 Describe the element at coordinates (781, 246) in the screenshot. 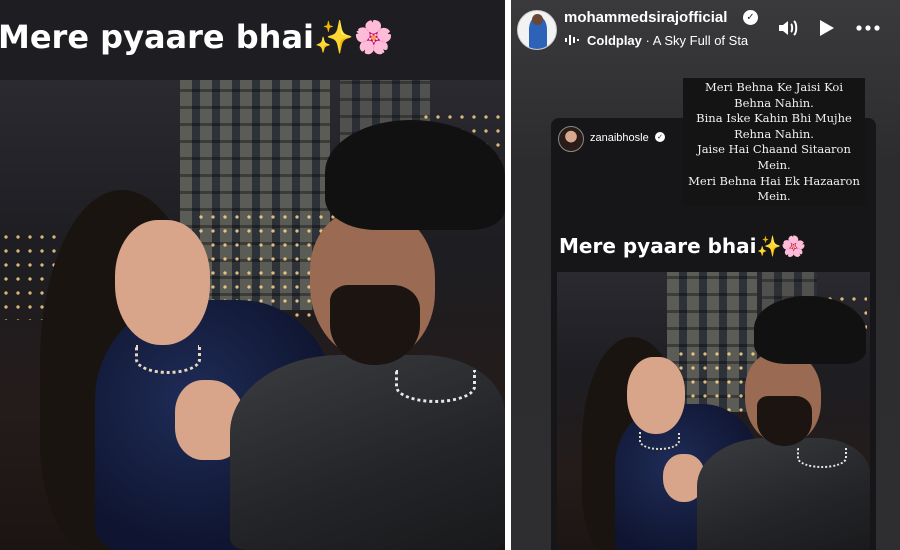

I see `reshared-story-title-emojis: ✨🌸` at that location.